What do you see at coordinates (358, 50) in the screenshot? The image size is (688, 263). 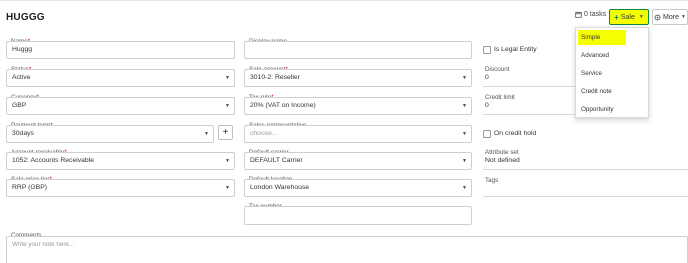 I see `display-name-input` at bounding box center [358, 50].